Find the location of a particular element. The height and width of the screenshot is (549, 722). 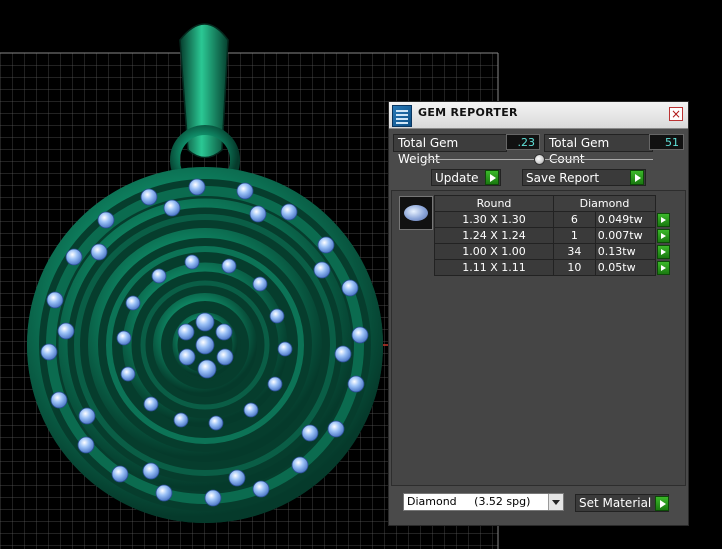

material-dropdown-value: Diamond (3.52 spg) is located at coordinates (469, 501).